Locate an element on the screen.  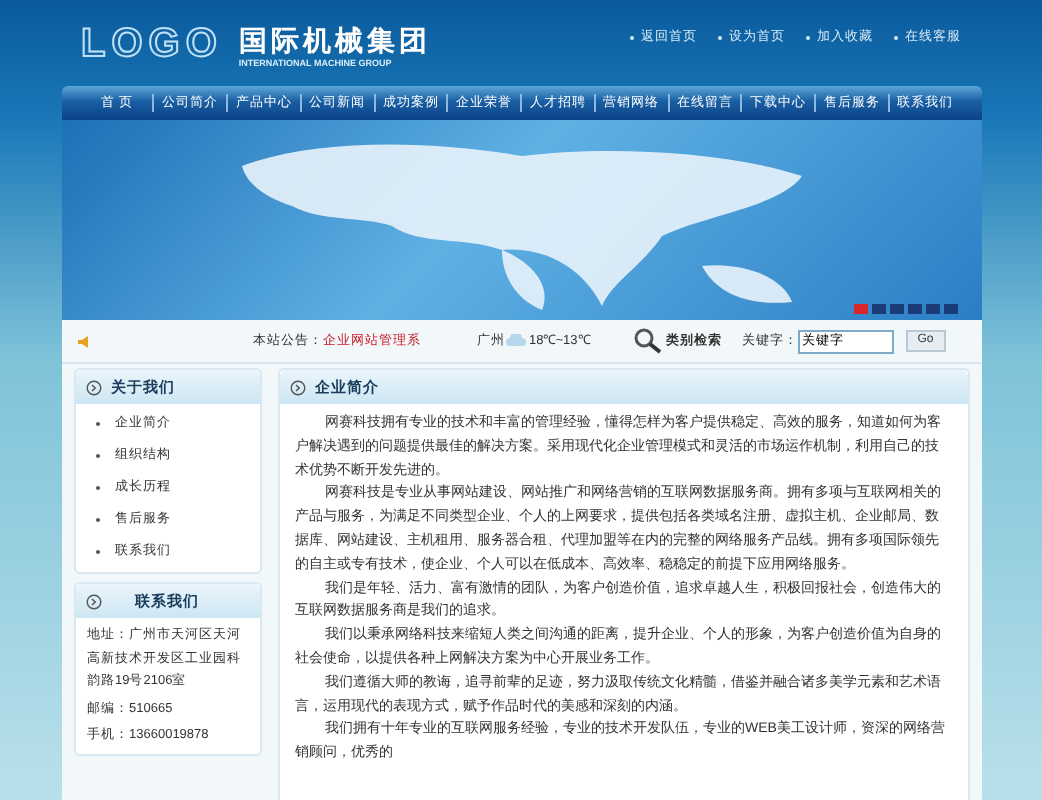
cloud-icon is located at coordinates (515, 341).